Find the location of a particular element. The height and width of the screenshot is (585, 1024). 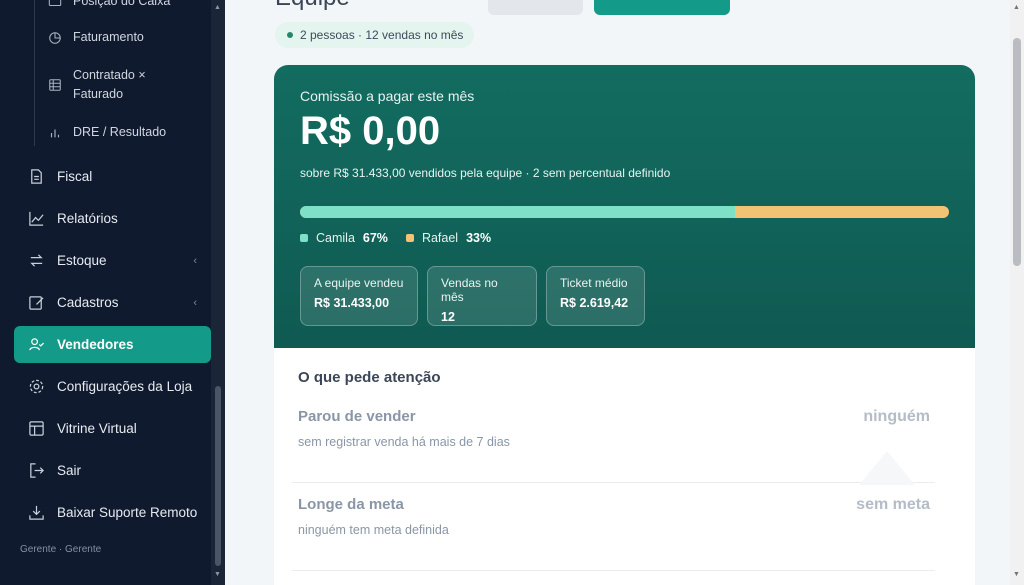

sidebar-item-label: Fiscal is located at coordinates (75, 176).